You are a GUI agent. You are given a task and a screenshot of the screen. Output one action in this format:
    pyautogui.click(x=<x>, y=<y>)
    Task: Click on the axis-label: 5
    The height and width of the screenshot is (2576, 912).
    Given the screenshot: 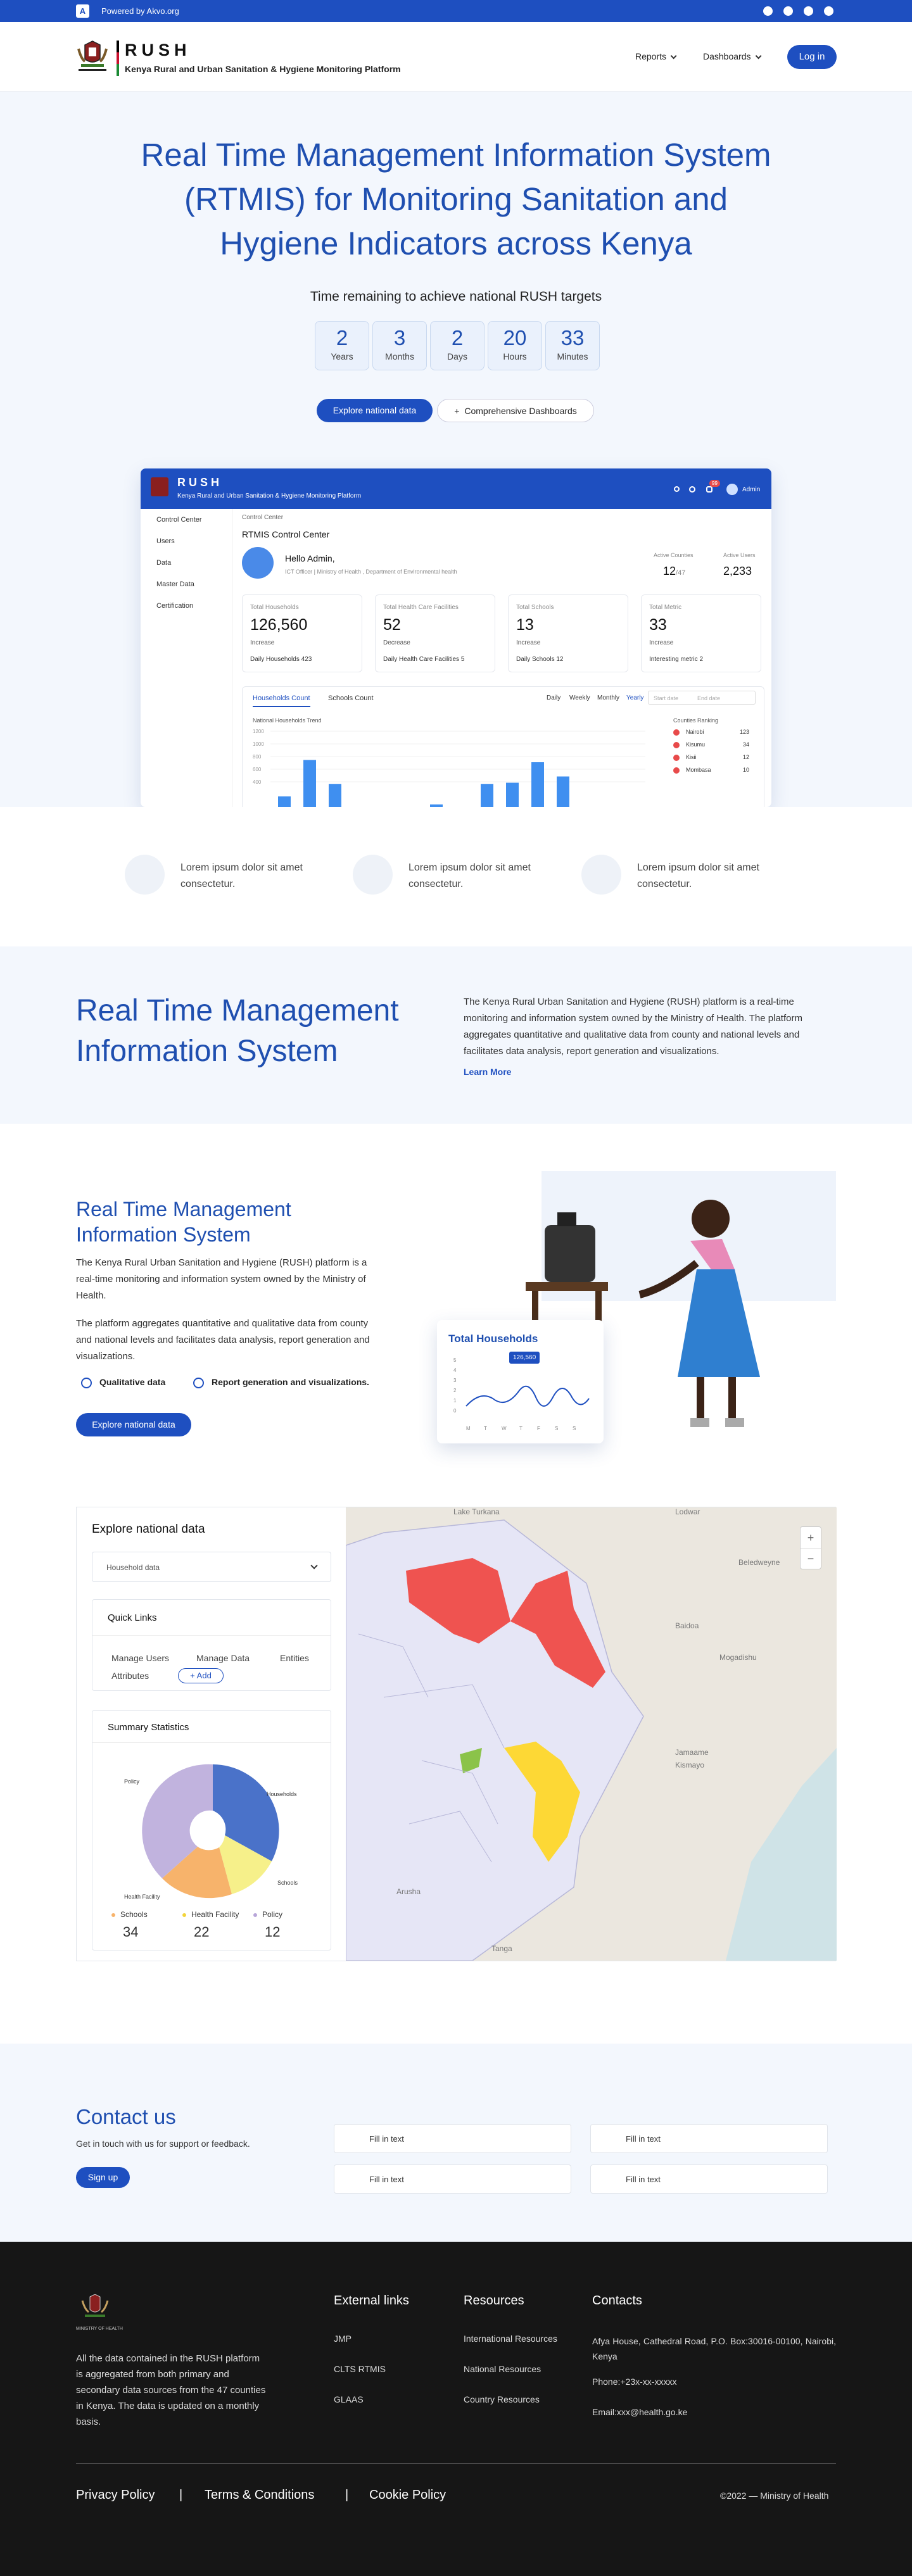 What is the action you would take?
    pyautogui.click(x=455, y=1360)
    